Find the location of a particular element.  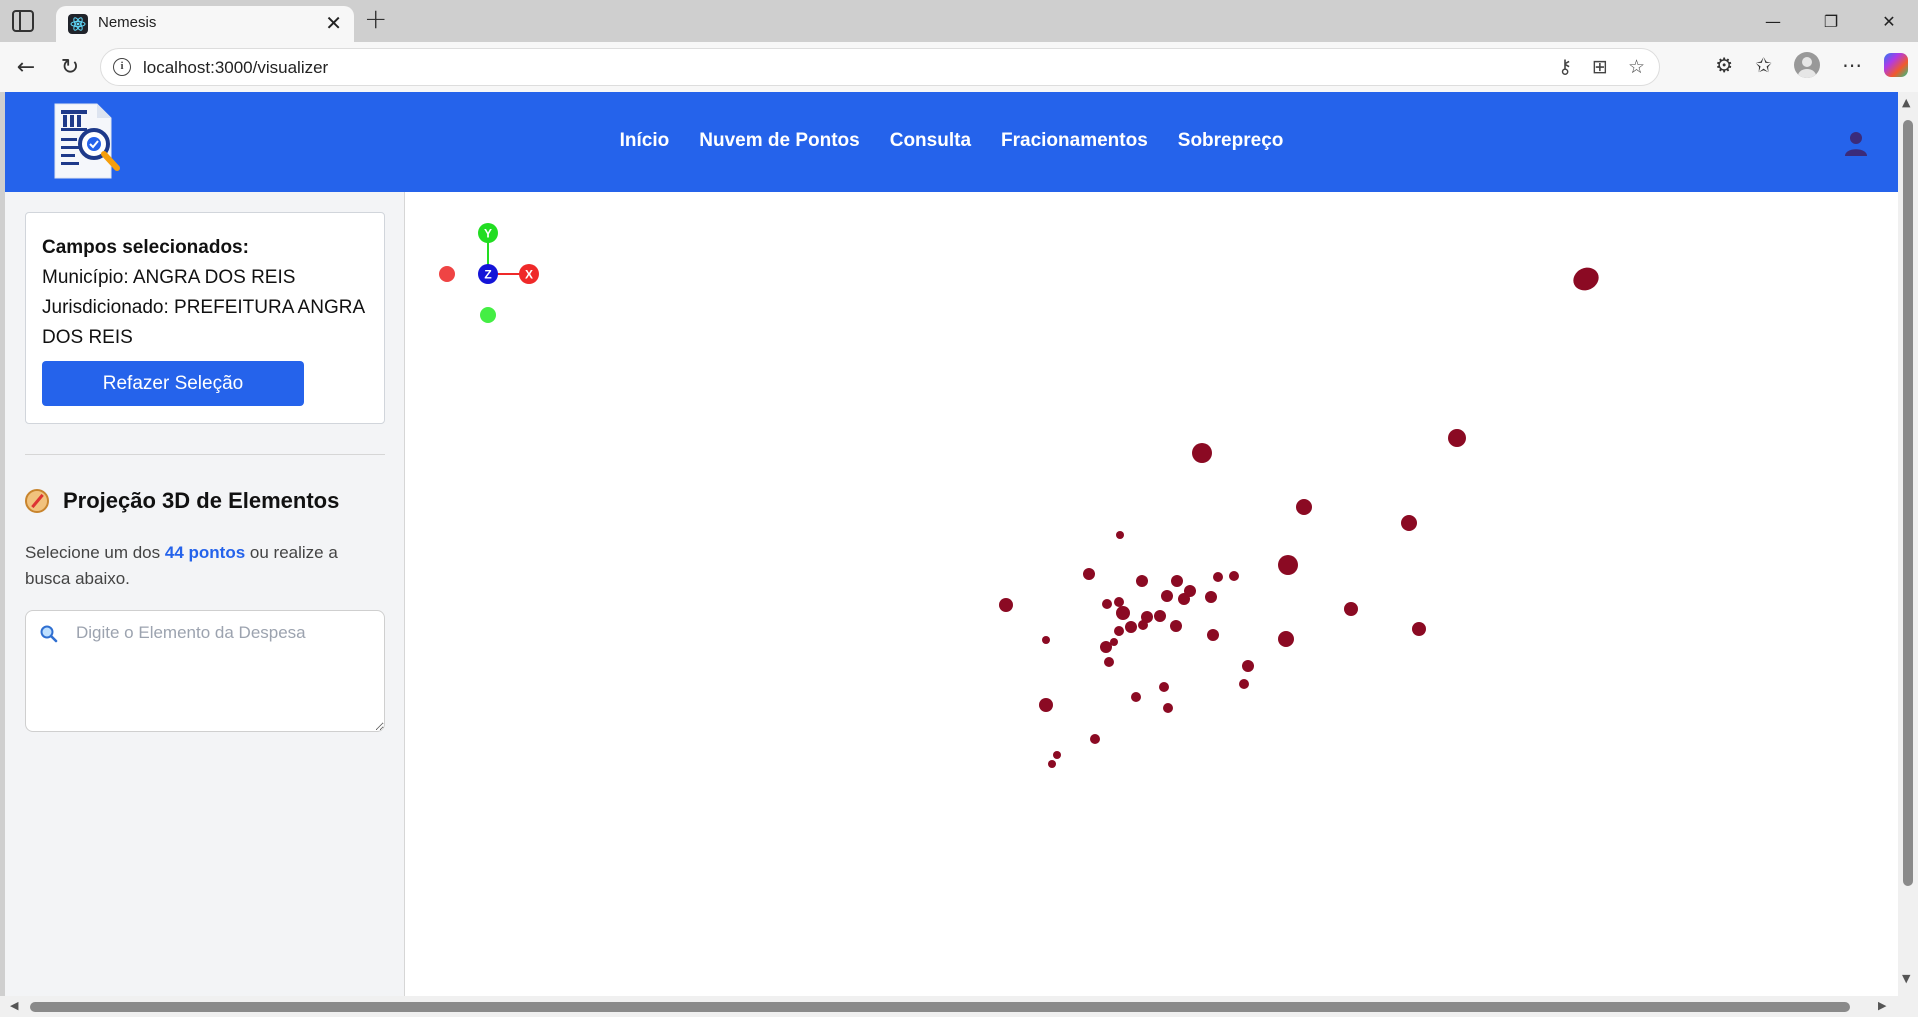

divider is located at coordinates (205, 454).